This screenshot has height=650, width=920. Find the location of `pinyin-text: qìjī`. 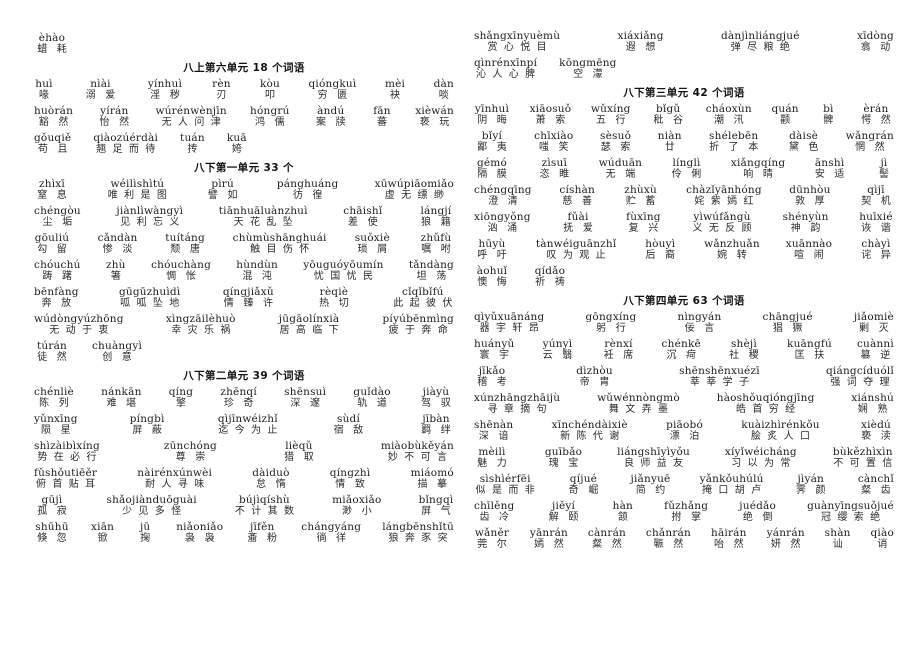

pinyin-text: qìjī is located at coordinates (876, 190).